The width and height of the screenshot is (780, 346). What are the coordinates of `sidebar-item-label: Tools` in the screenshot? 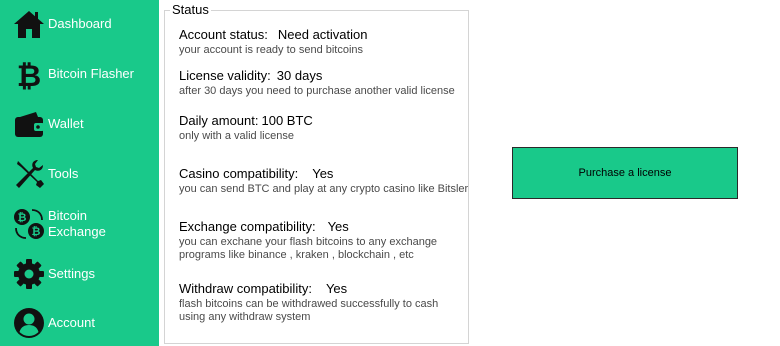 It's located at (63, 173).